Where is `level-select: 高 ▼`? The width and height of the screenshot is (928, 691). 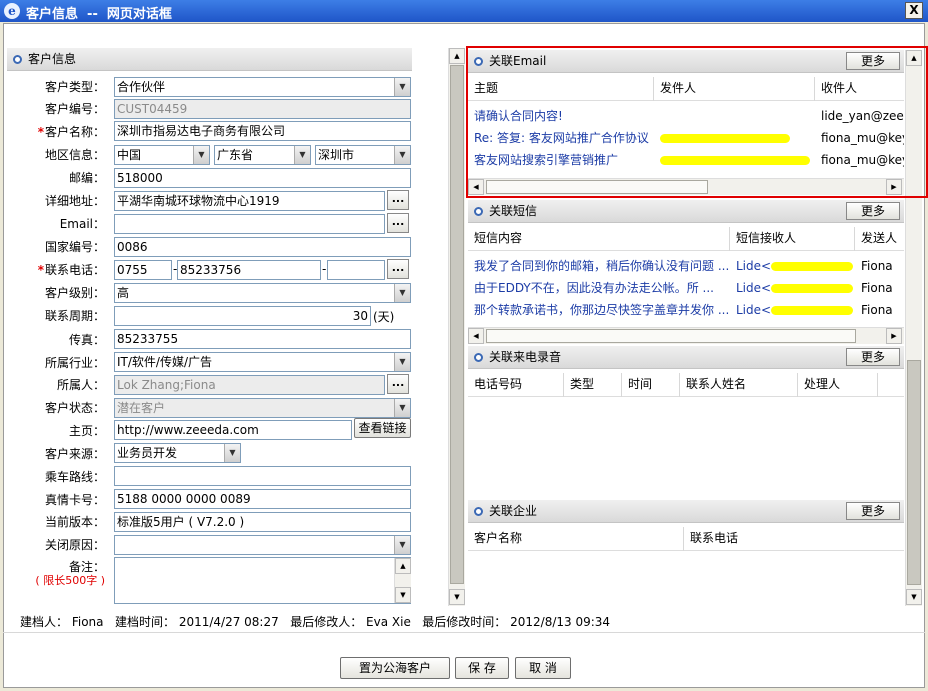
level-select: 高 ▼ is located at coordinates (262, 293).